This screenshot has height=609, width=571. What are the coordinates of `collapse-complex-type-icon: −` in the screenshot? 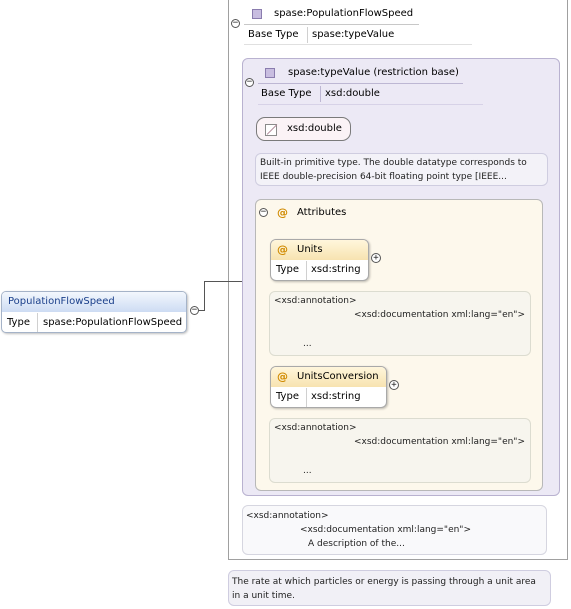 It's located at (235, 23).